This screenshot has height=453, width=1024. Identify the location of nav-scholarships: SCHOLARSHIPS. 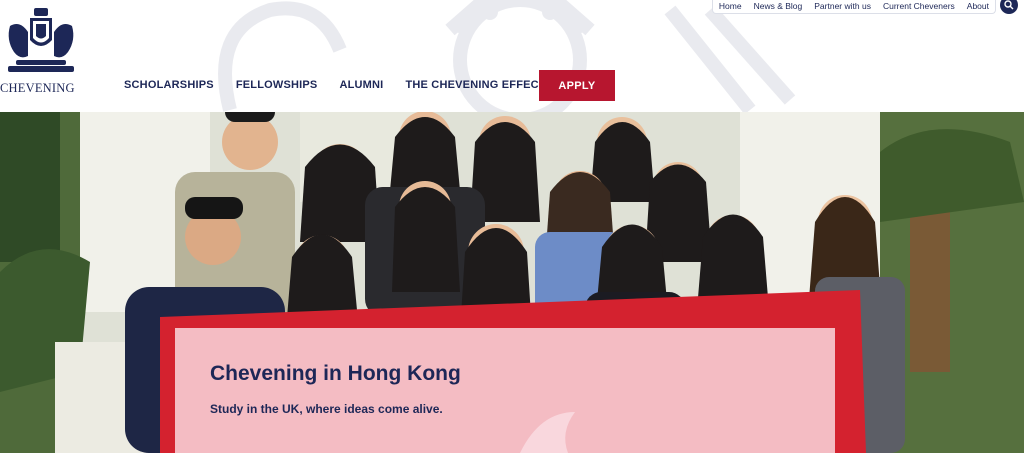
(169, 85).